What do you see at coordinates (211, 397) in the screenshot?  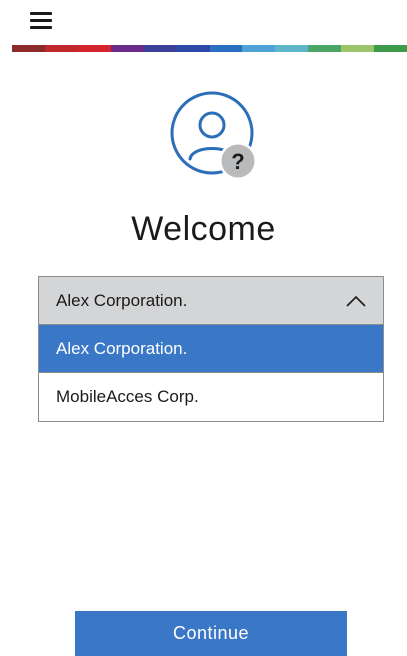 I see `dropdown-option: MobileAcces Corp.` at bounding box center [211, 397].